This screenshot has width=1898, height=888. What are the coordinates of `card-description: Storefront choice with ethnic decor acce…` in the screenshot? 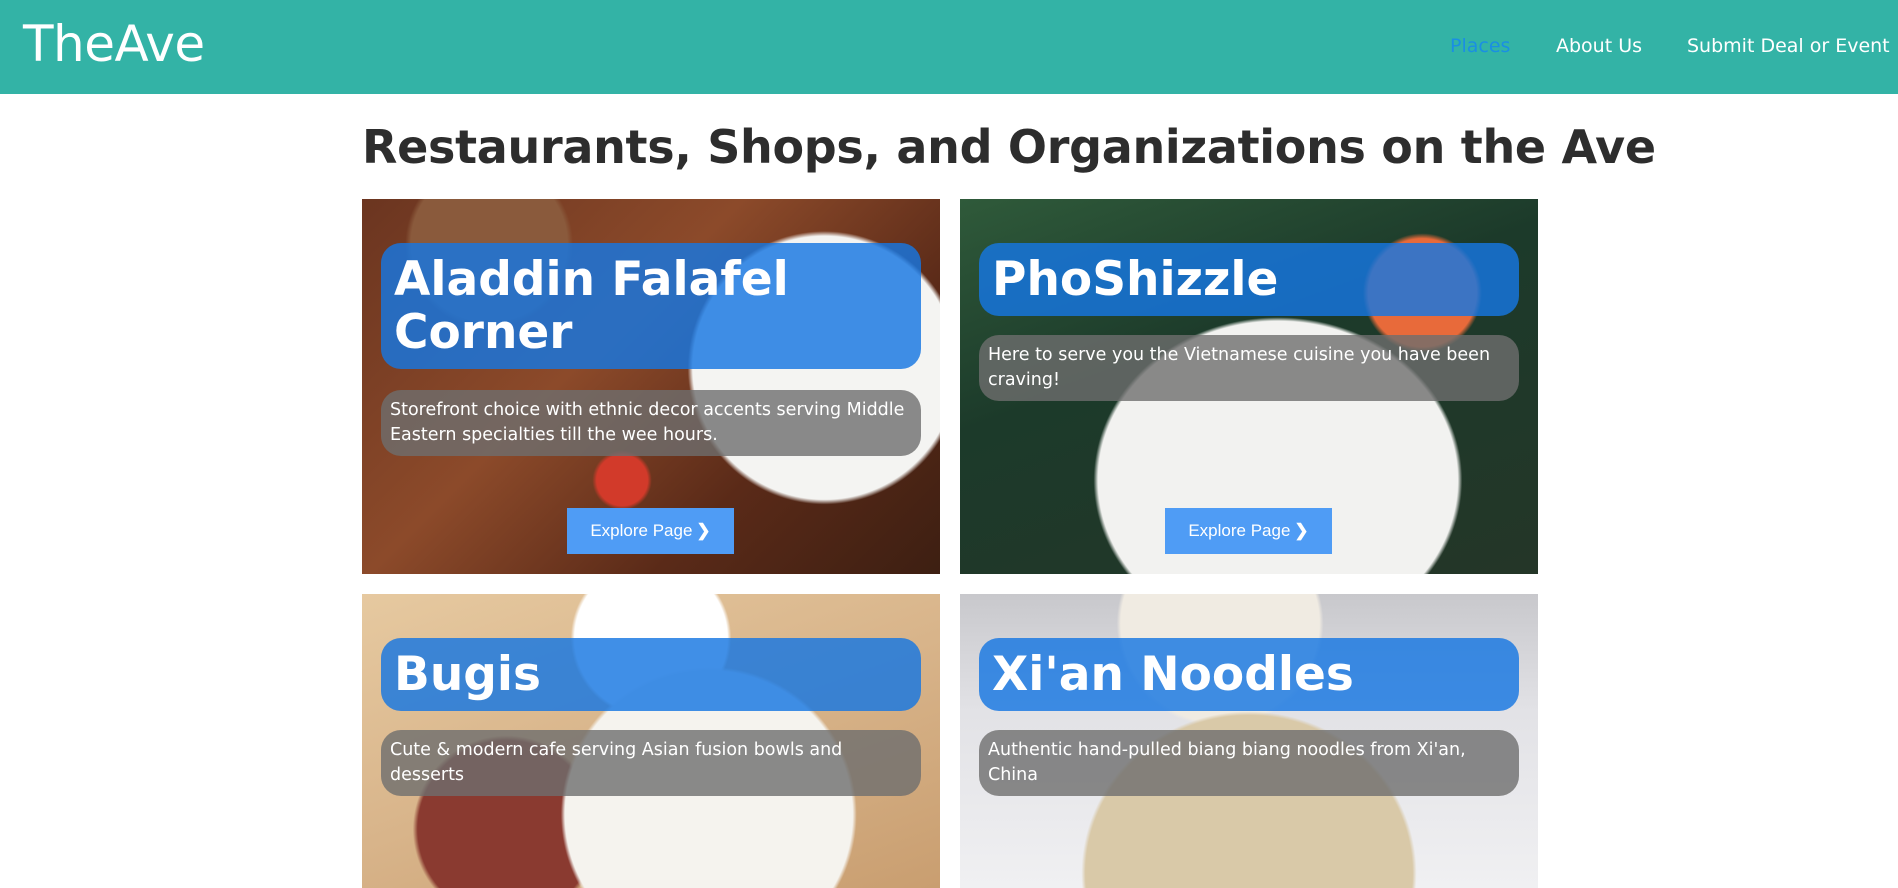 It's located at (651, 423).